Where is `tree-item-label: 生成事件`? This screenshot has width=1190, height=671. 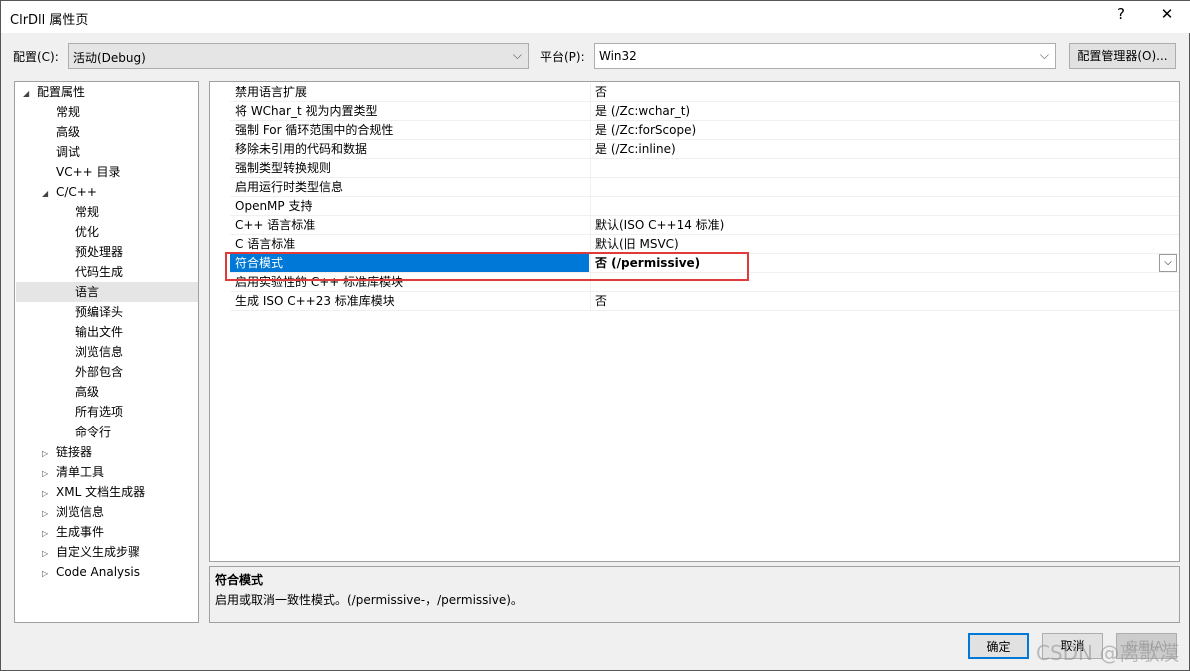 tree-item-label: 生成事件 is located at coordinates (80, 532).